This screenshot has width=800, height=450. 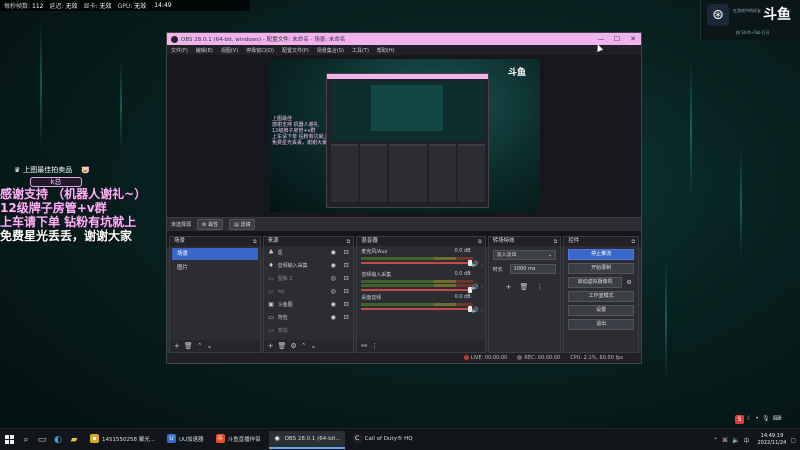 What do you see at coordinates (42, 439) in the screenshot?
I see `task-view-icon: ▭` at bounding box center [42, 439].